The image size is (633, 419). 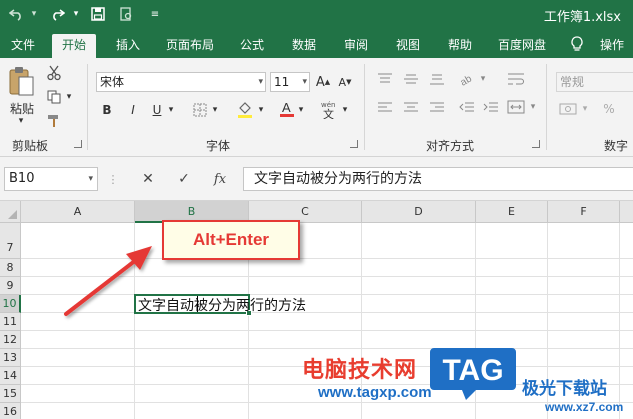 What do you see at coordinates (472, 370) in the screenshot?
I see `tag-logo-text: TAG` at bounding box center [472, 370].